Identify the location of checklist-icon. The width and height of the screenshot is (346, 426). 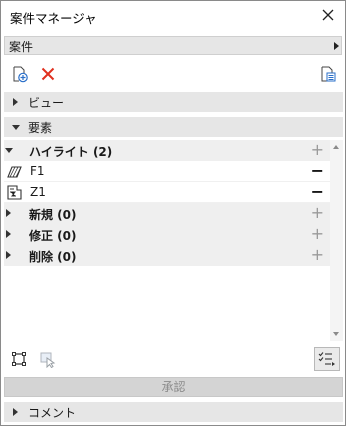
(326, 359).